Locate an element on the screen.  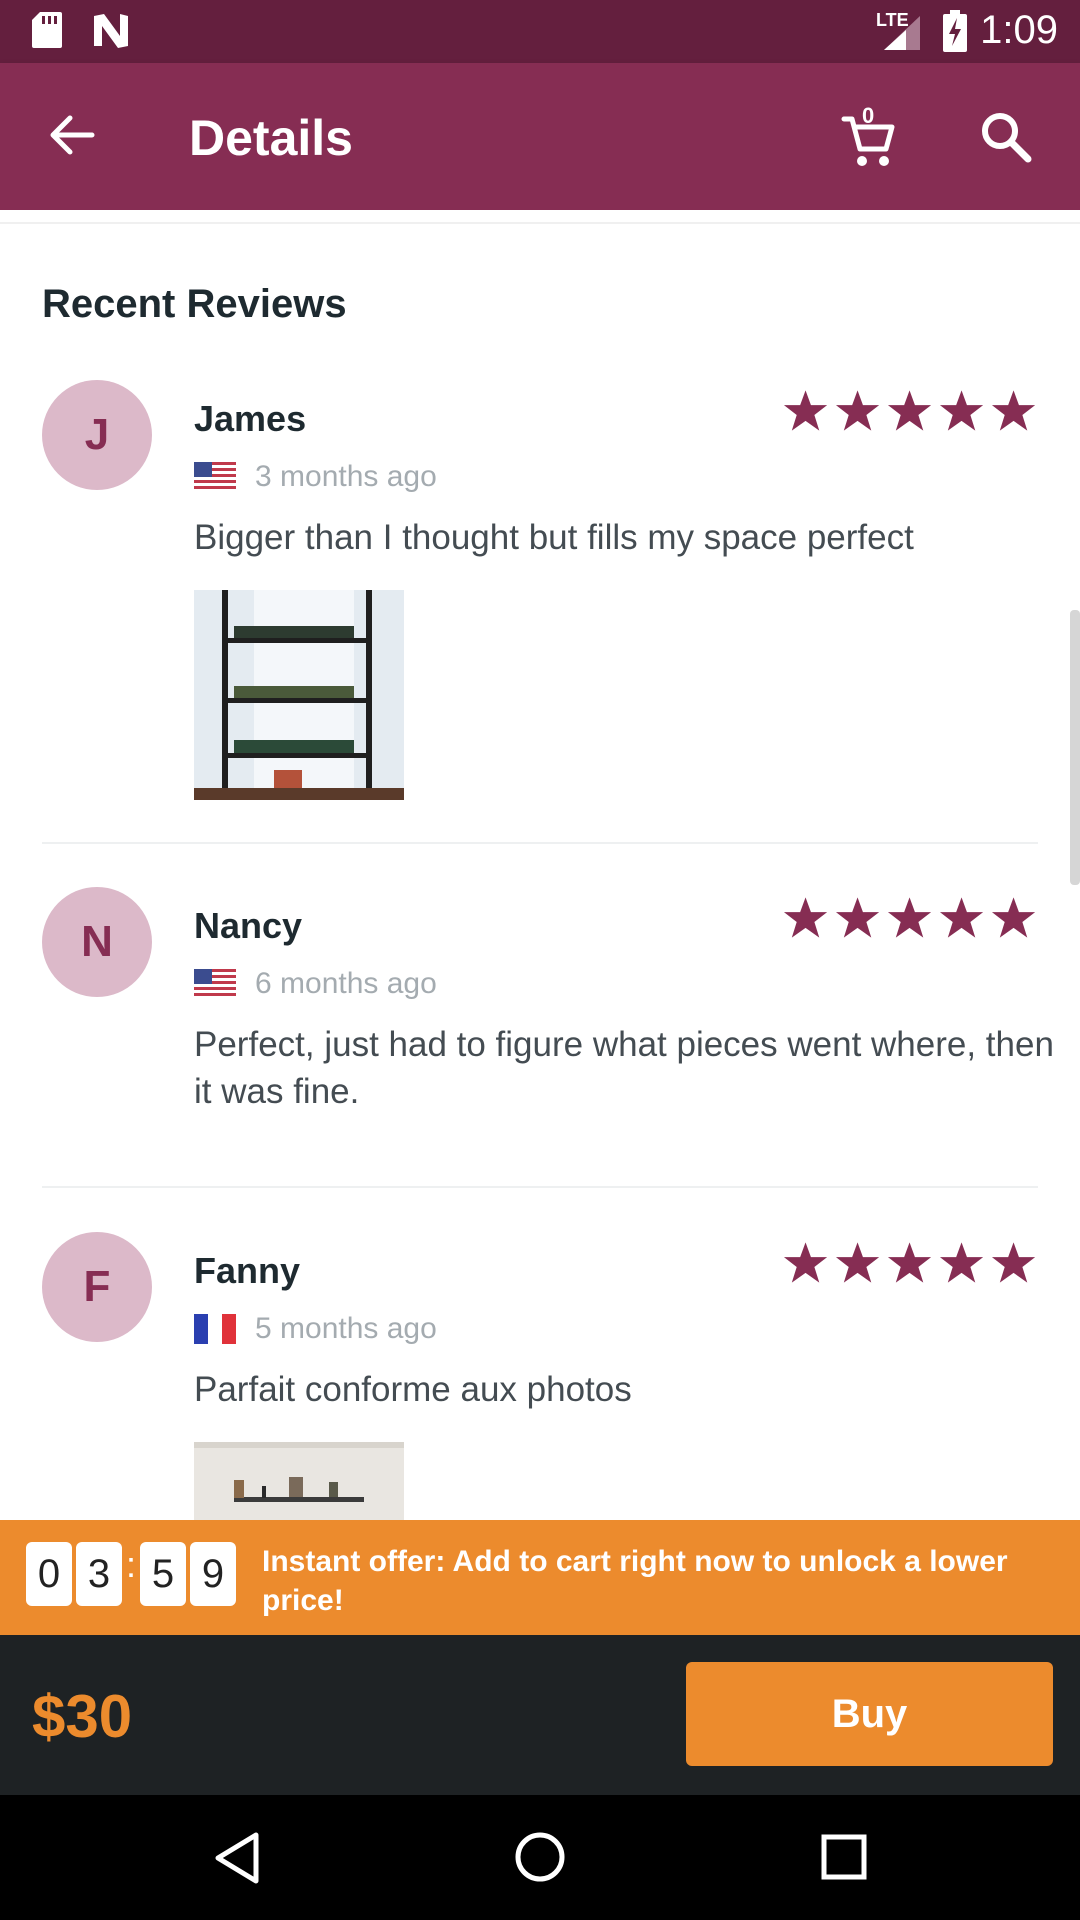
countdown-digit: 3 is located at coordinates (99, 1574).